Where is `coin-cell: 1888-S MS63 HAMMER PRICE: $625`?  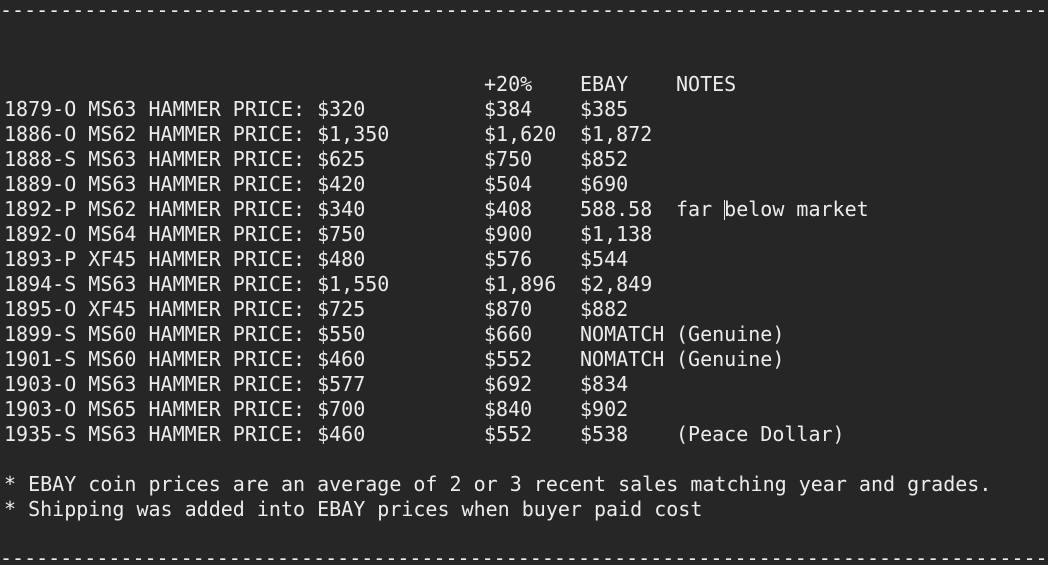
coin-cell: 1888-S MS63 HAMMER PRICE: $625 is located at coordinates (185, 159).